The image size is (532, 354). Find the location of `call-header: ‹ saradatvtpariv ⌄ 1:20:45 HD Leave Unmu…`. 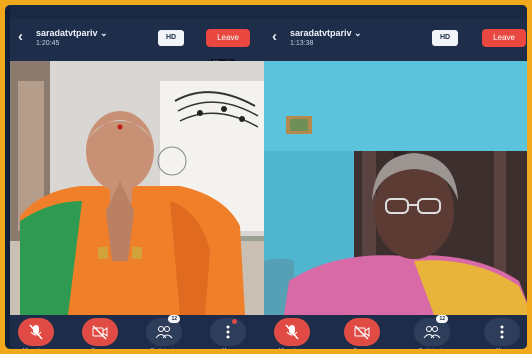

call-header: ‹ saradatvtpariv ⌄ 1:20:45 HD Leave Unmu… is located at coordinates (137, 43).